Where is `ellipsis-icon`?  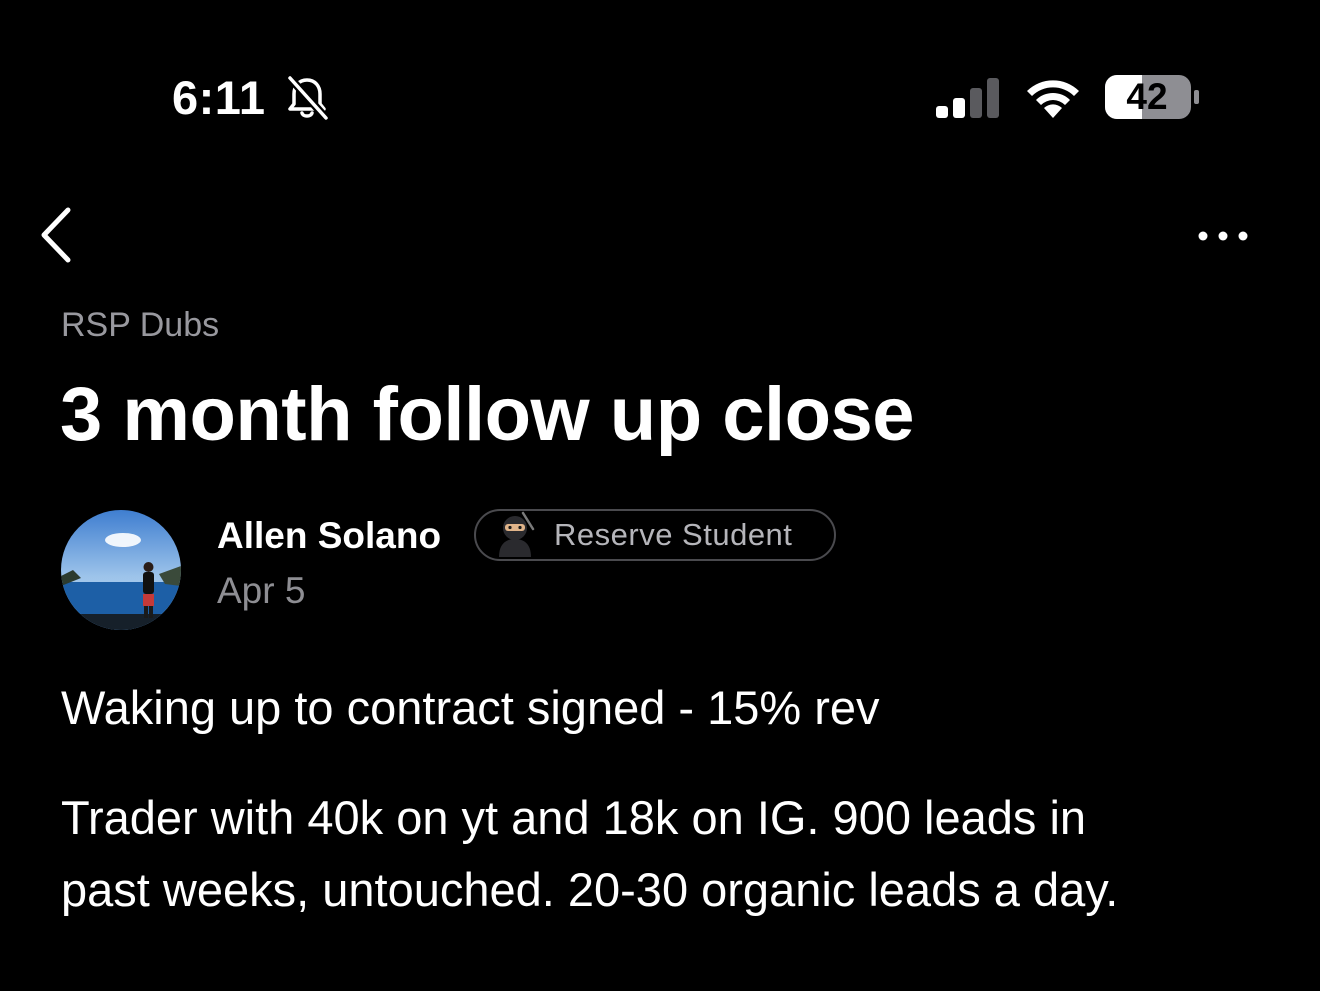 ellipsis-icon is located at coordinates (1223, 236).